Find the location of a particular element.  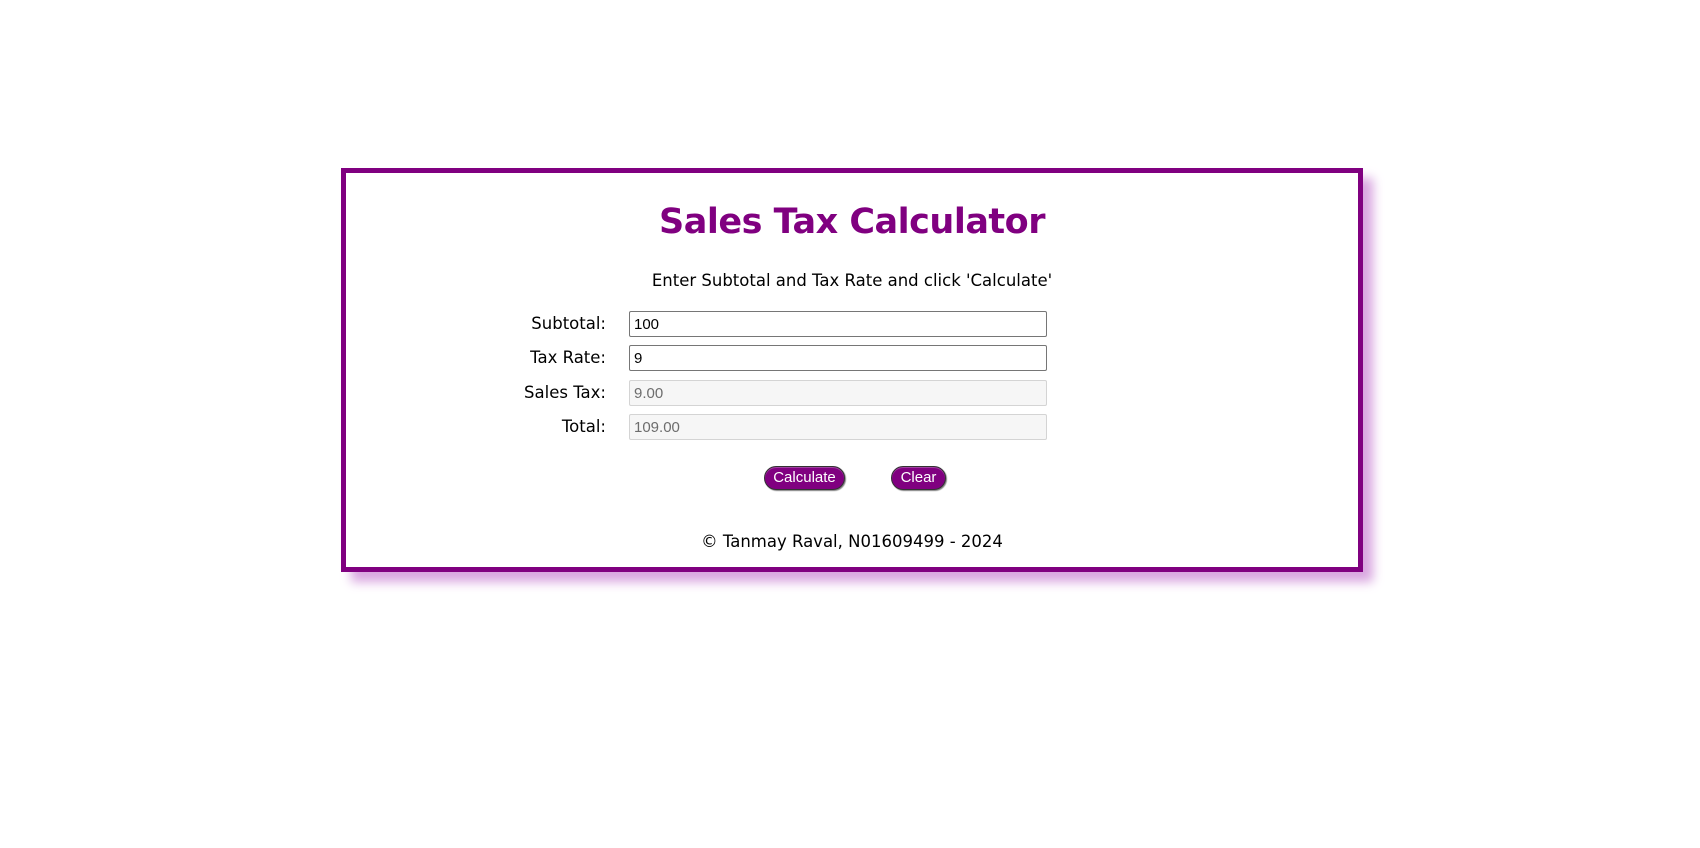

copyright-footer: © Tanmay Raval, N01609499 - 2024 is located at coordinates (852, 541).